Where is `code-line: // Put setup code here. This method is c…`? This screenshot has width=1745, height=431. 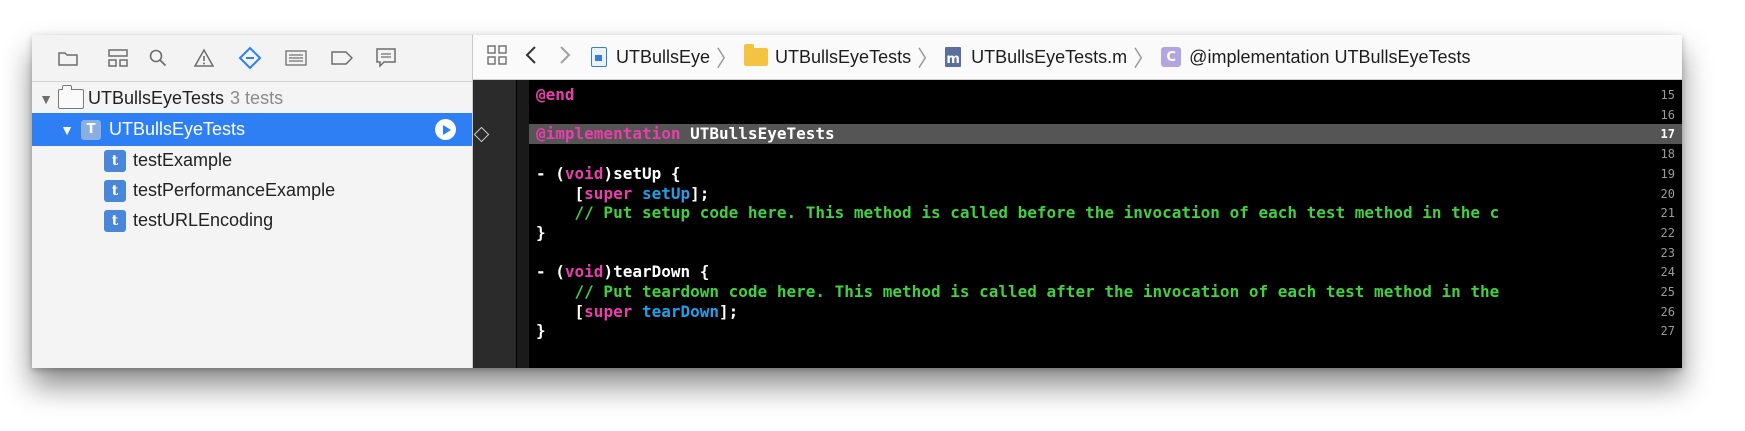 code-line: // Put setup code here. This method is c… is located at coordinates (1018, 213).